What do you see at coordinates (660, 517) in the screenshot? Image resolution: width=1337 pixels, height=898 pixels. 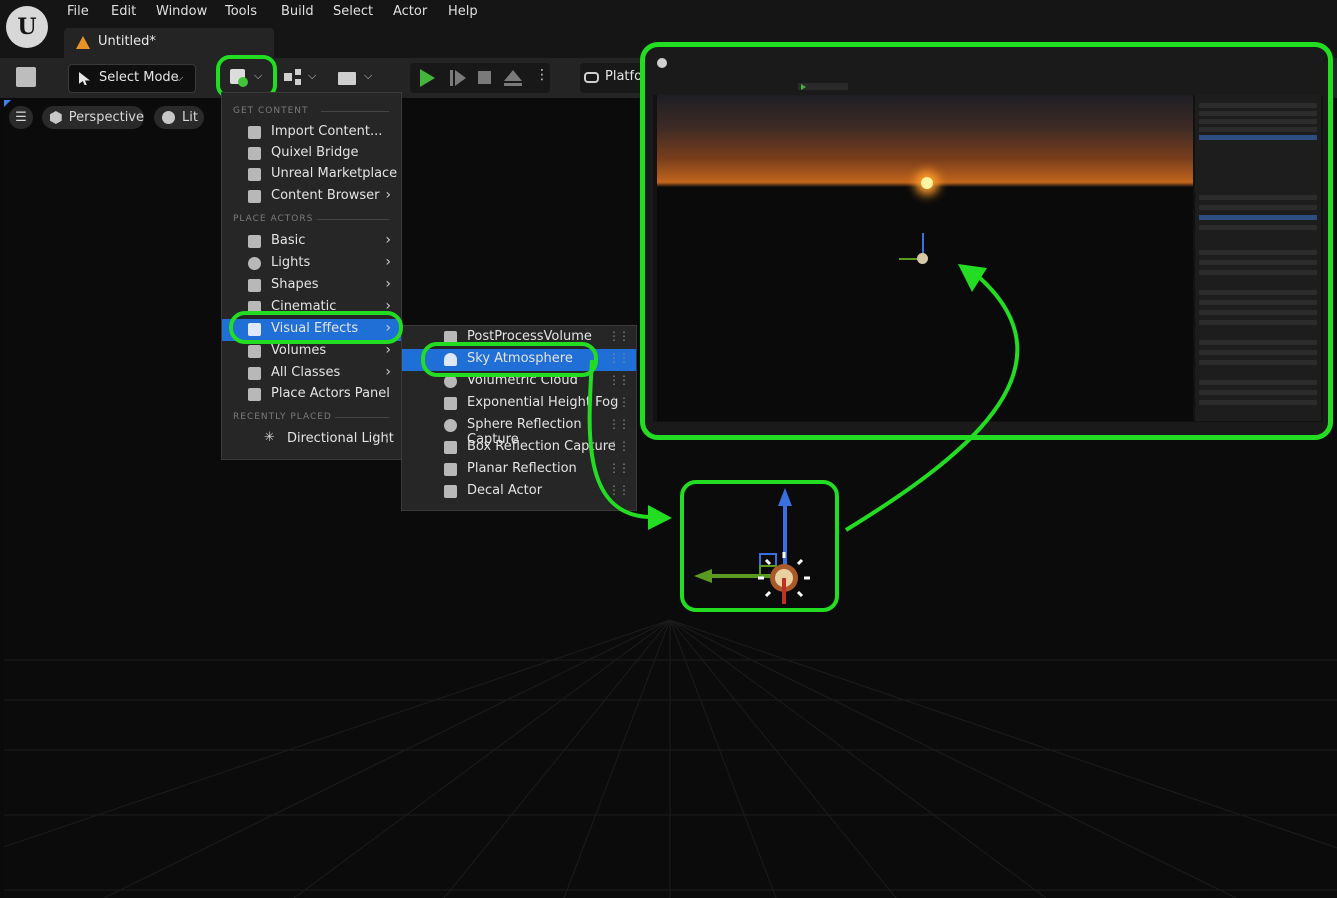 I see `arrow-to-gizmo-icon` at bounding box center [660, 517].